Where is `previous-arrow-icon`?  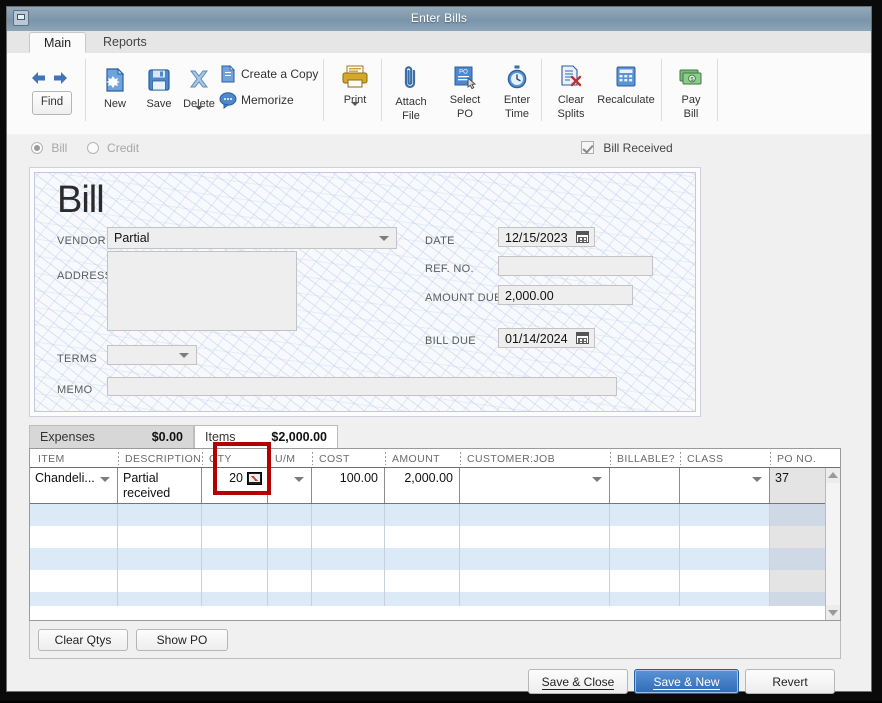 previous-arrow-icon is located at coordinates (39, 78).